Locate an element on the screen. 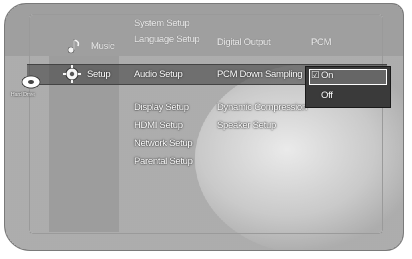 The width and height of the screenshot is (412, 259). main-menu-item-setup: Setup is located at coordinates (99, 74).